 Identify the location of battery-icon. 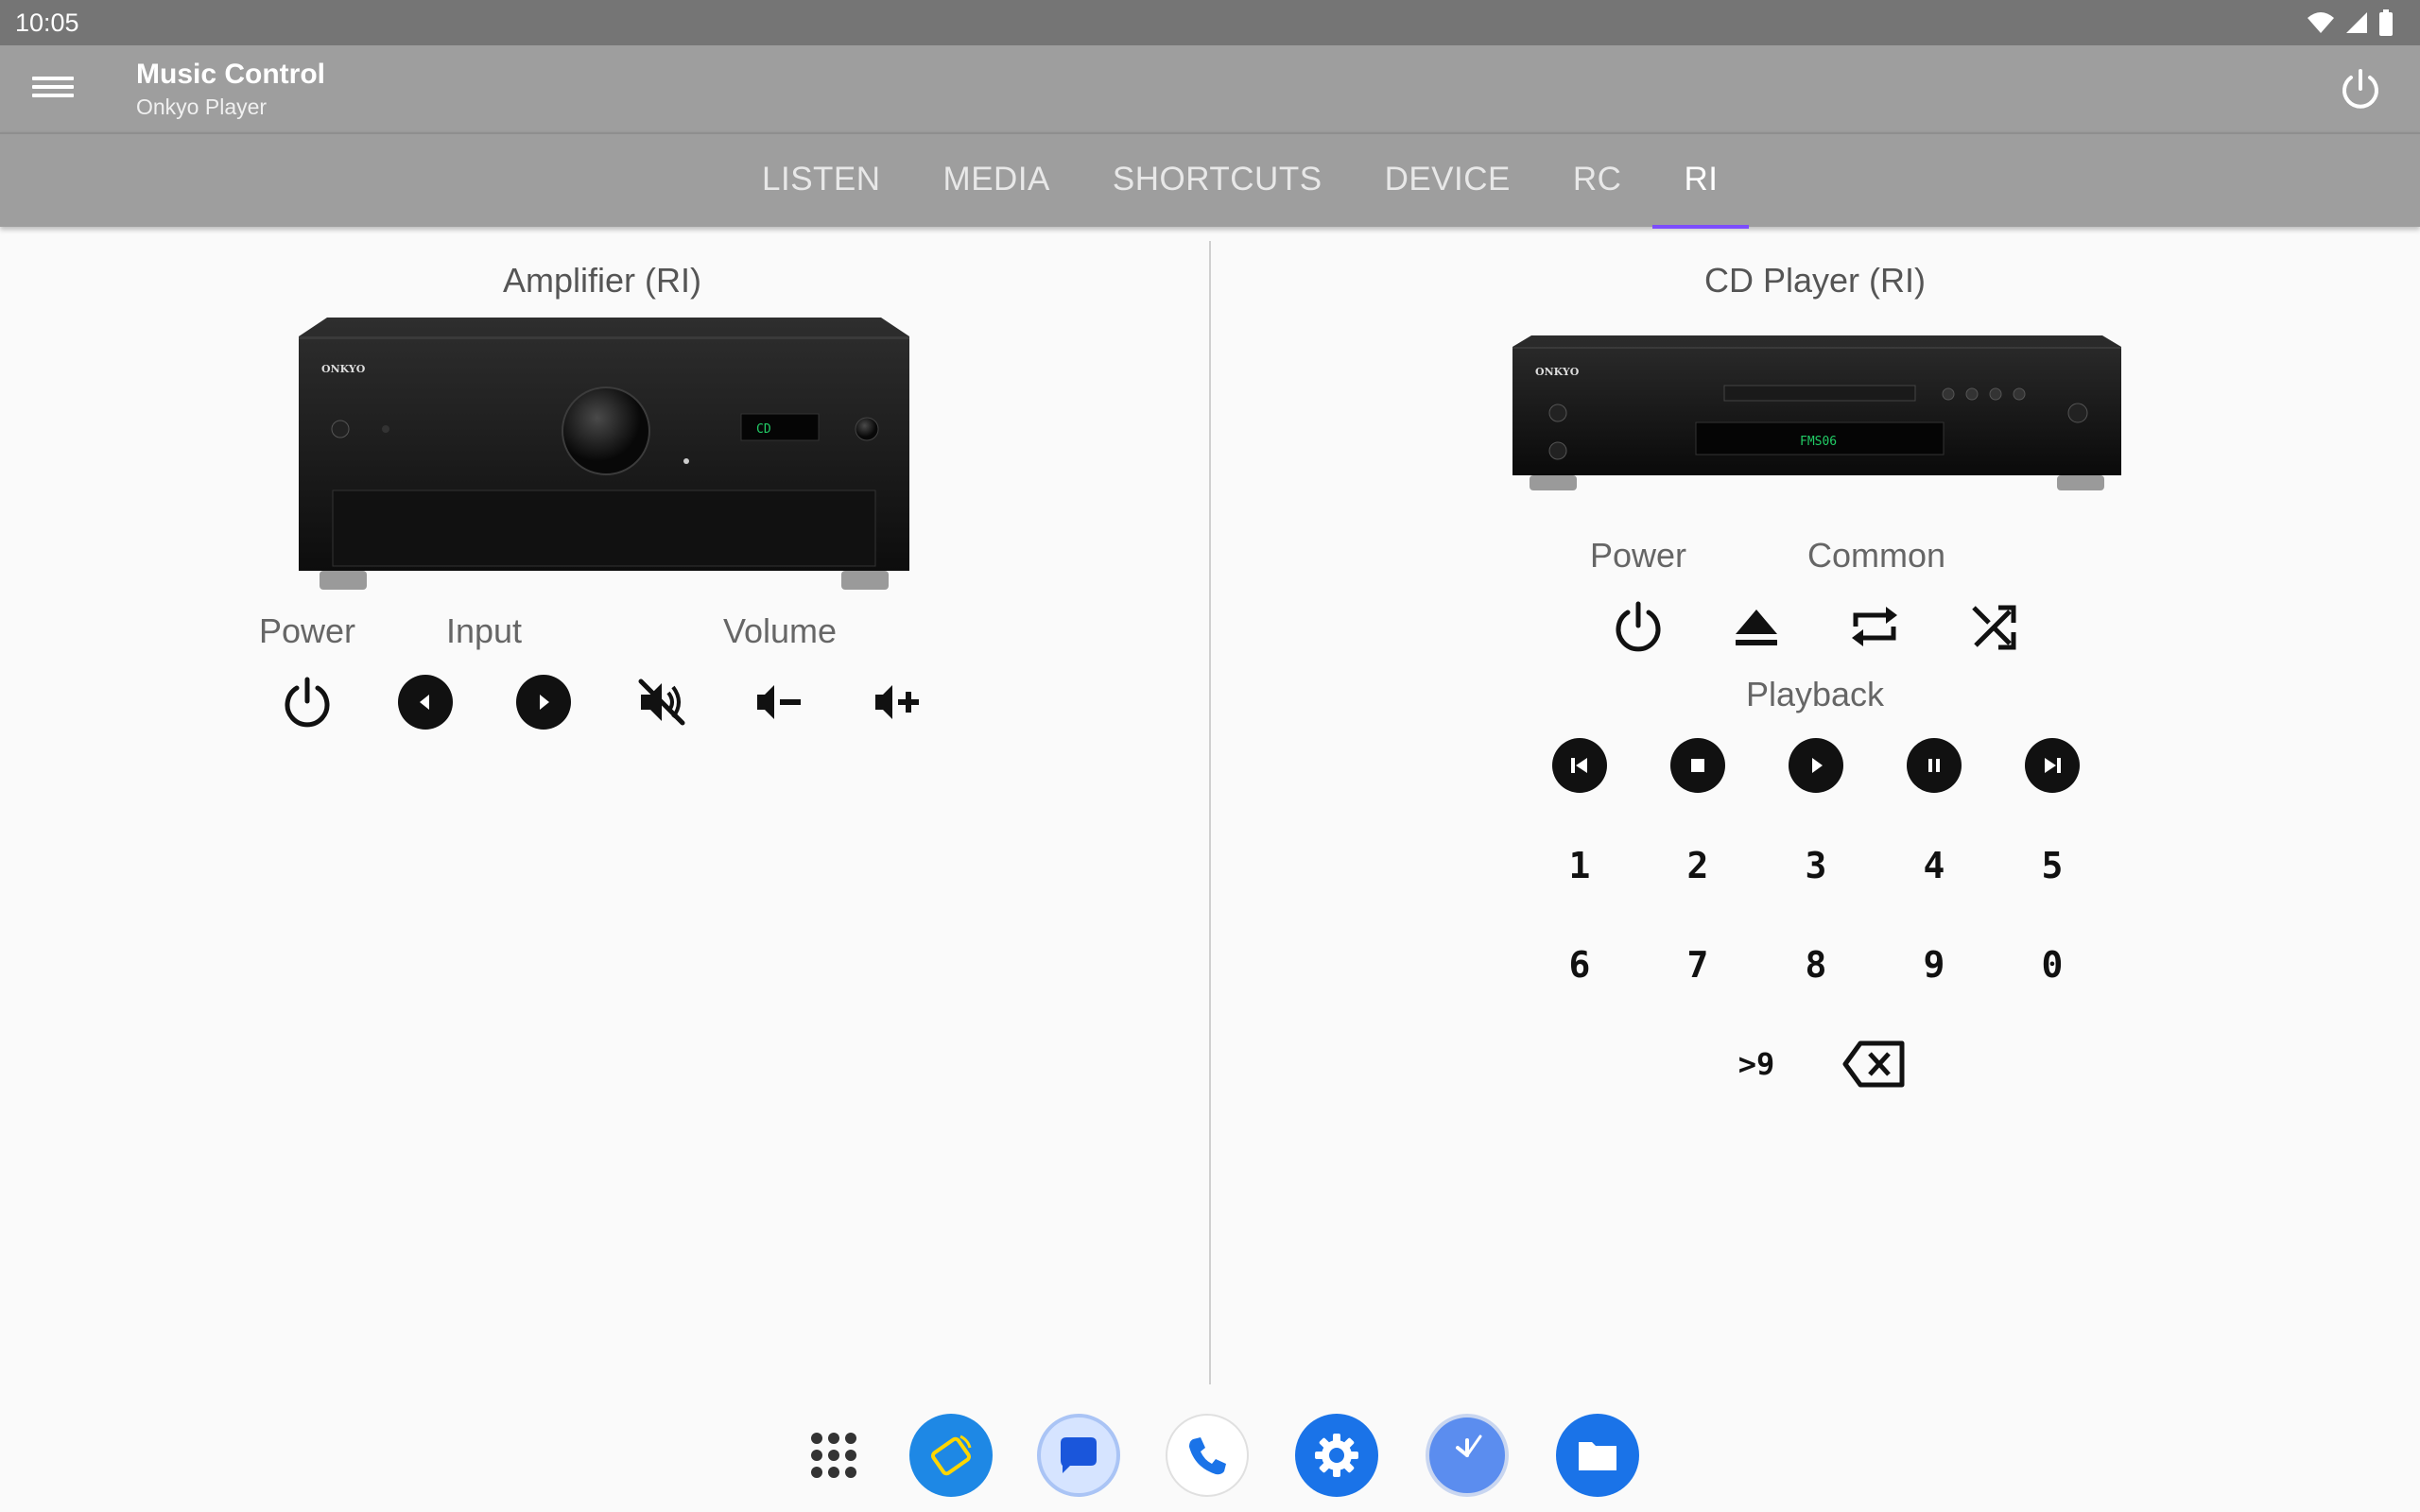
(2386, 22).